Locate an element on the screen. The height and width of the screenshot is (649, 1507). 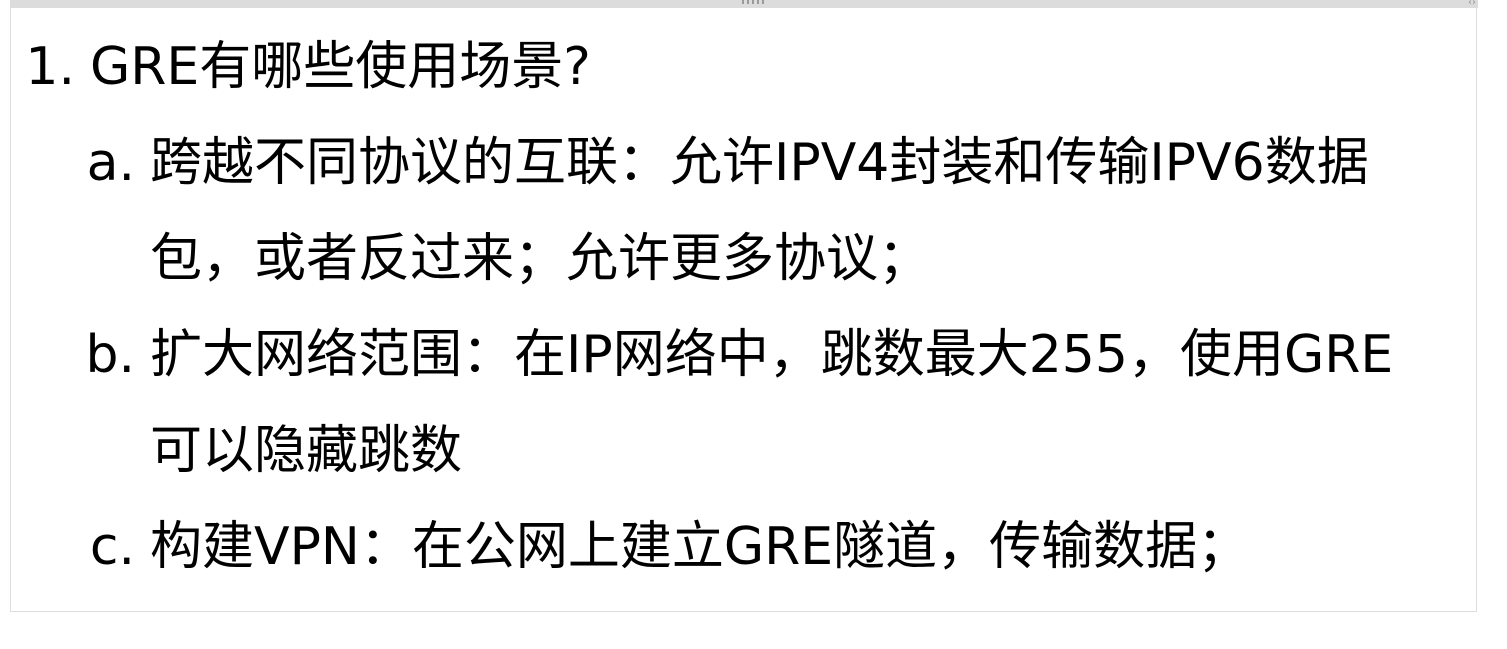
list-item-b-line1: 扩大网络范围：在IP网络中，跳数最大255，使用GRE is located at coordinates (772, 355).